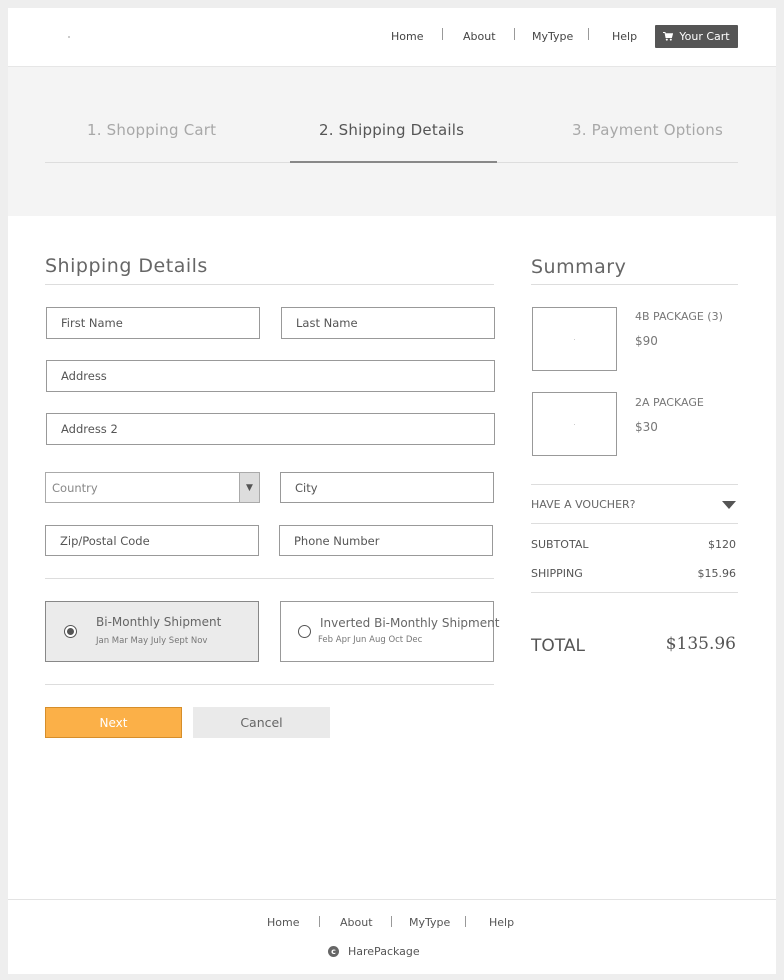 This screenshot has width=784, height=980. I want to click on footer-home-link: Home, so click(283, 922).